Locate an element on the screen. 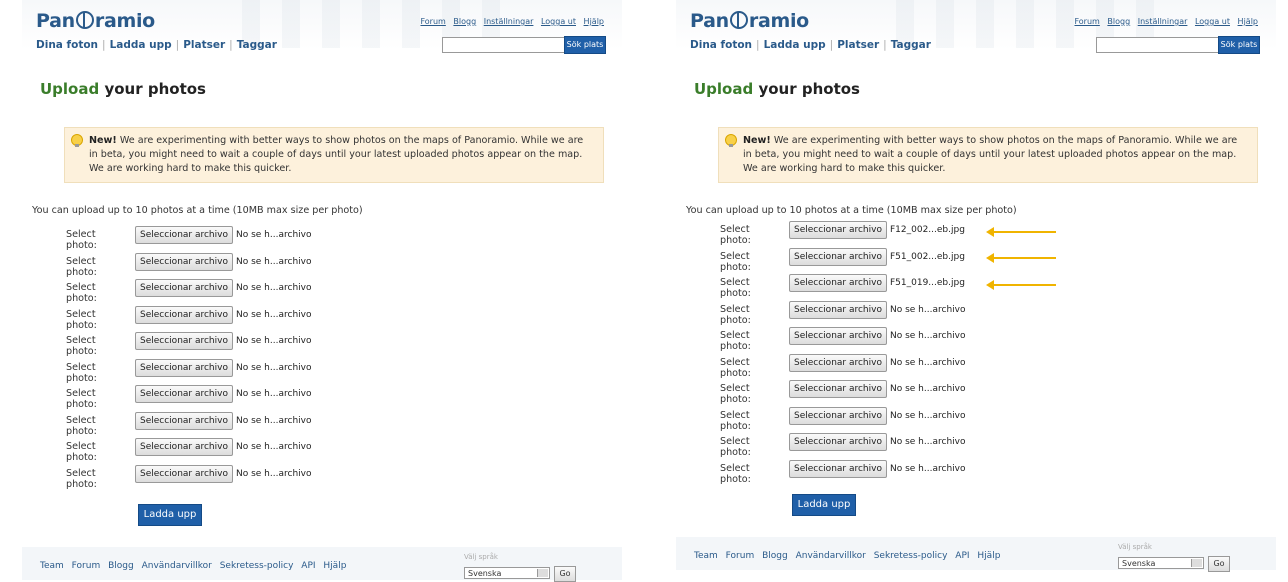  lightbulb-icon is located at coordinates (77, 140).